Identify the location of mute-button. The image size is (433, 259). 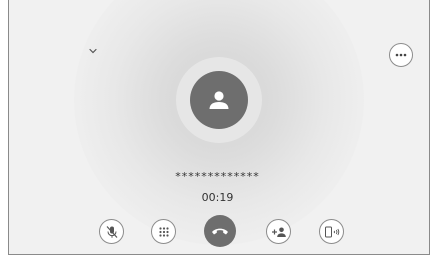
(111, 231).